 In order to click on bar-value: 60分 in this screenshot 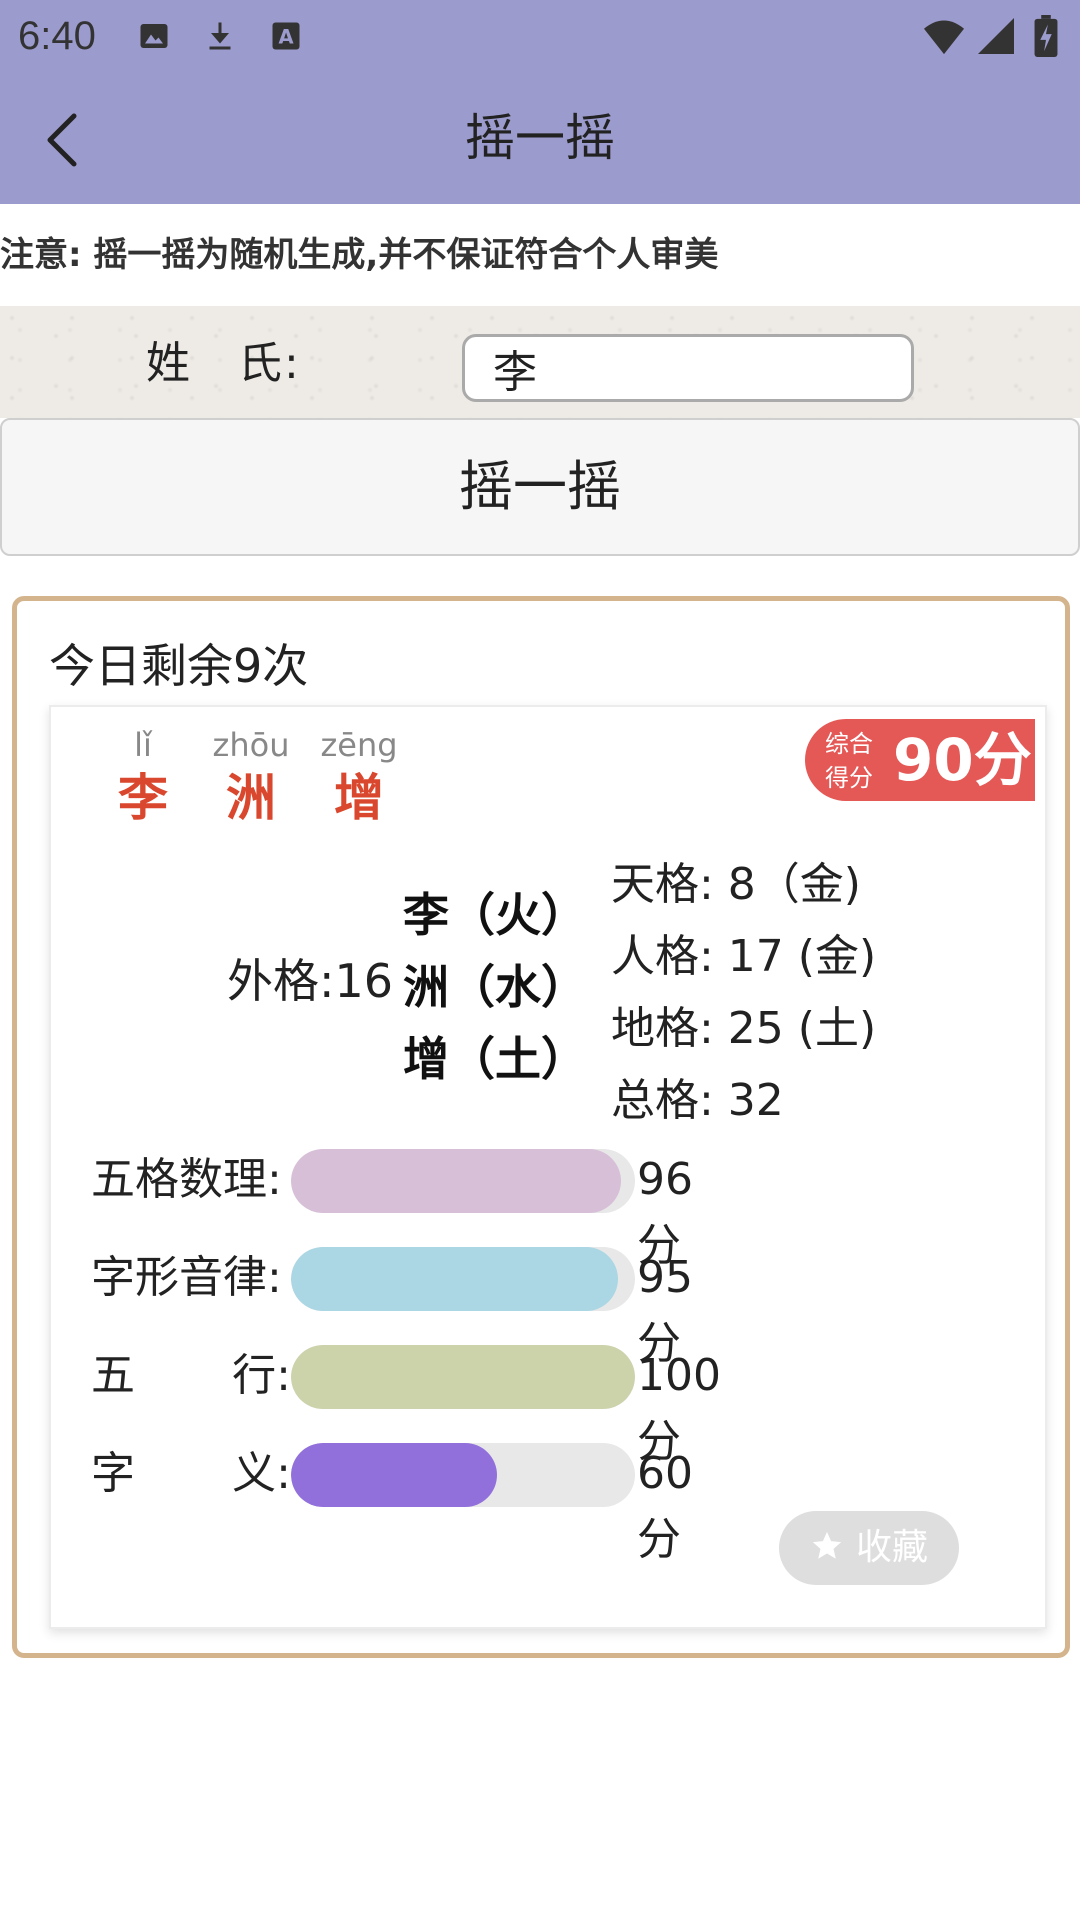, I will do `click(665, 1506)`.